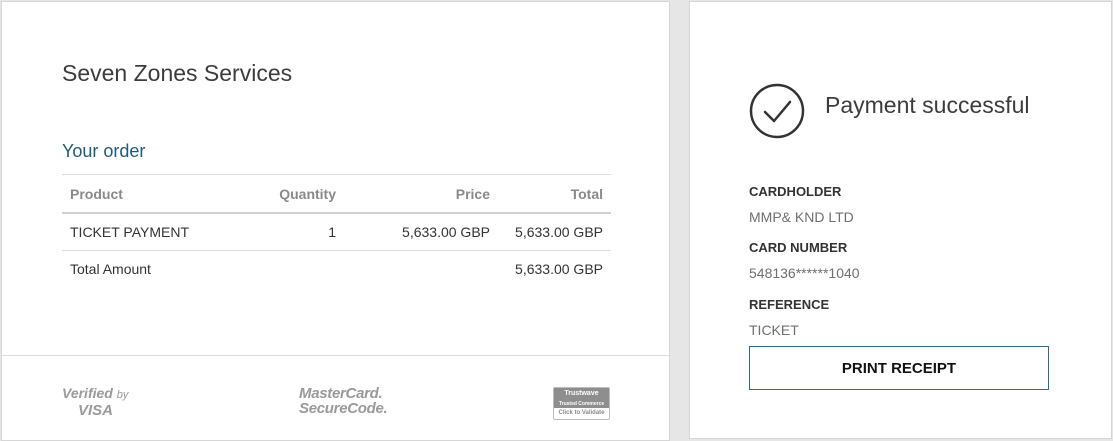  Describe the element at coordinates (291, 232) in the screenshot. I see `row-quantity: 1` at that location.